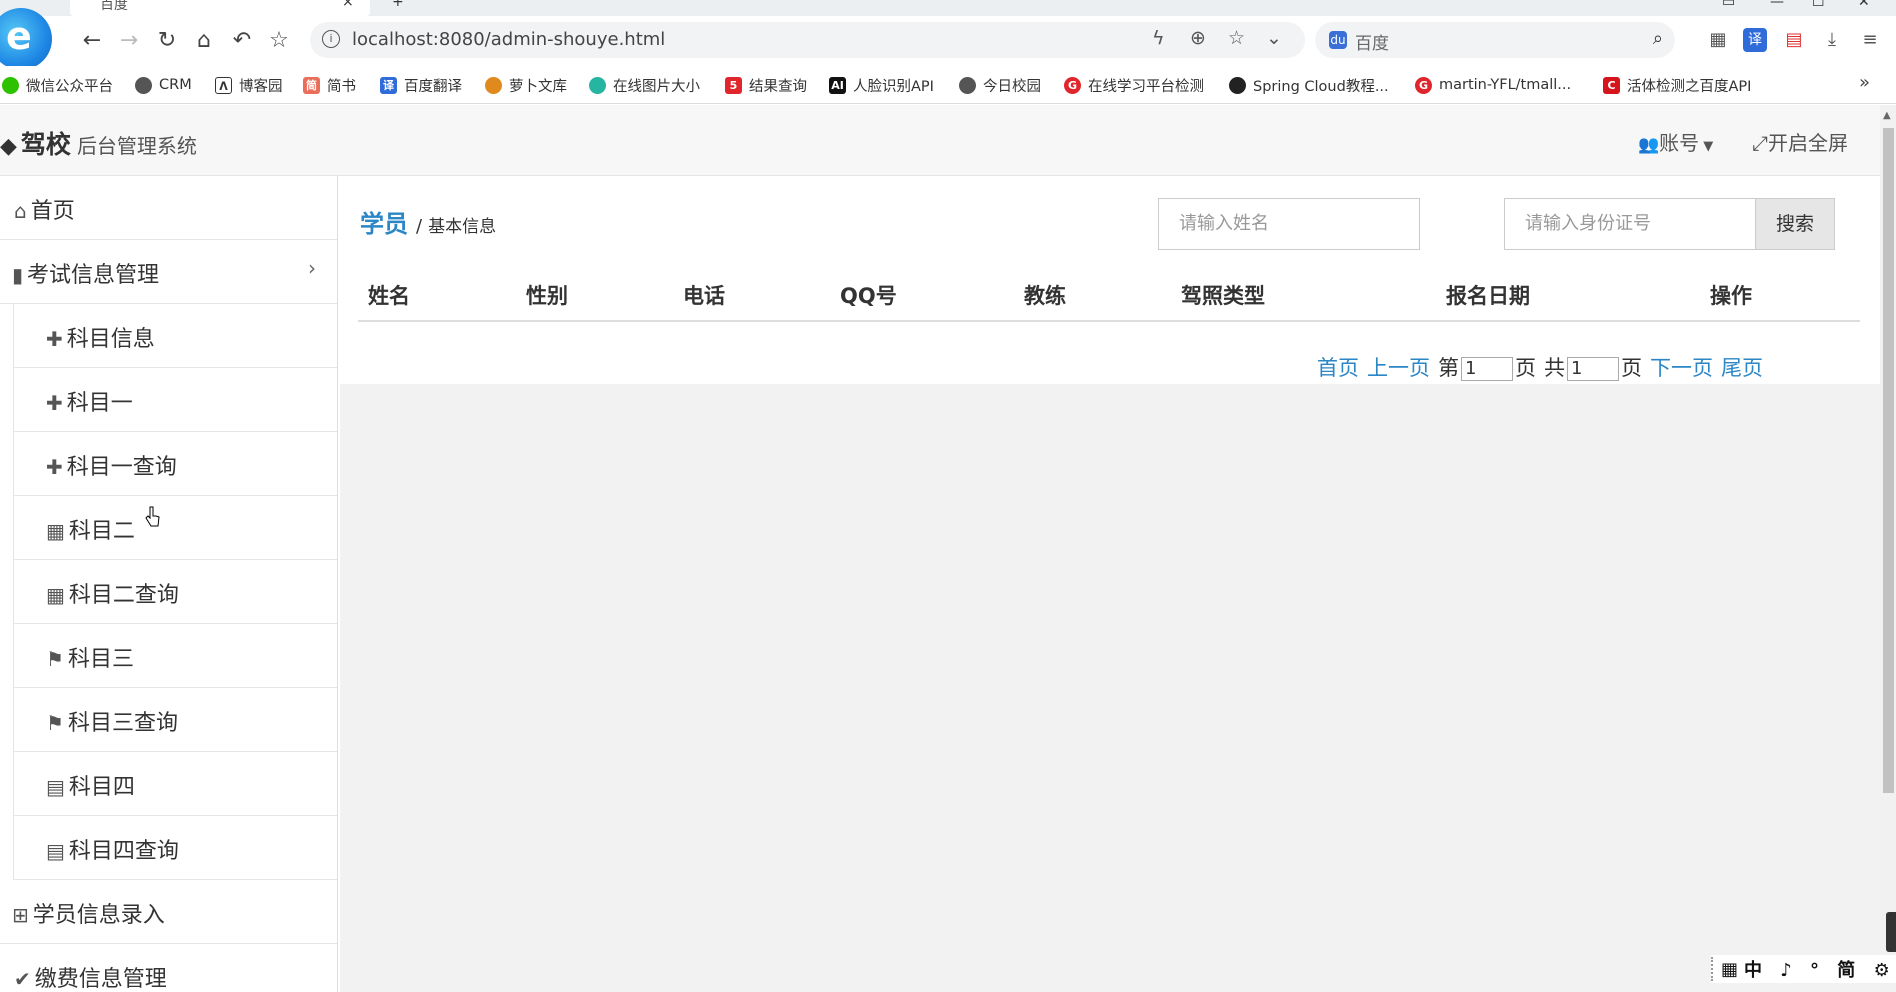  What do you see at coordinates (175, 85) in the screenshot?
I see `bookmark-label: CRM` at bounding box center [175, 85].